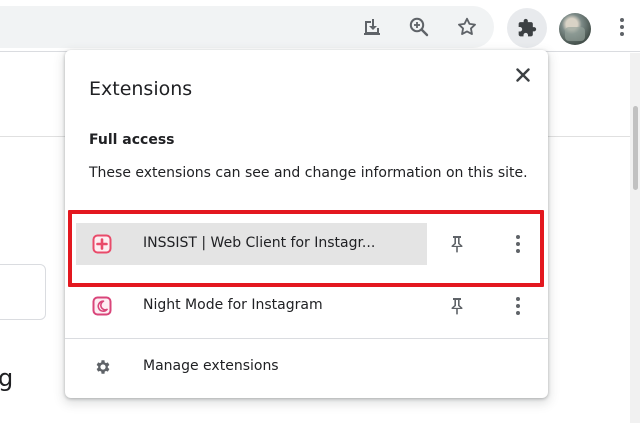 The height and width of the screenshot is (423, 640). What do you see at coordinates (132, 140) in the screenshot?
I see `full-access-heading: Full access` at bounding box center [132, 140].